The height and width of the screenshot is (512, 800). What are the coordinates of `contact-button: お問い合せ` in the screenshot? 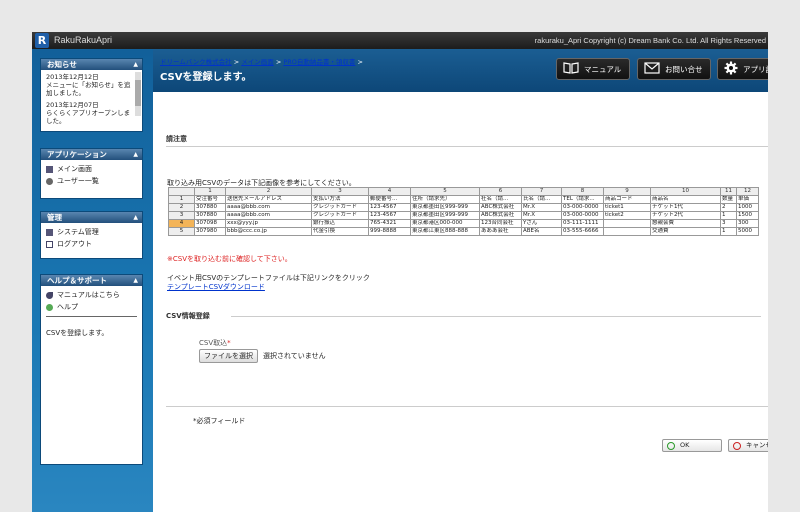 It's located at (674, 69).